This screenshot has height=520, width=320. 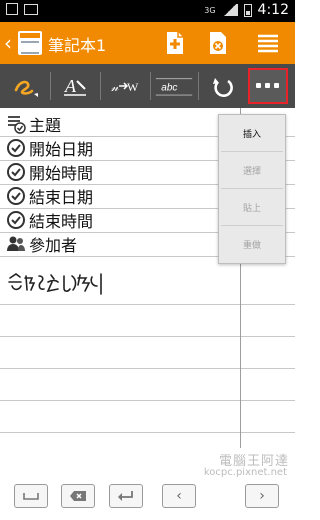 I want to click on more-dots-icon, so click(x=267, y=85).